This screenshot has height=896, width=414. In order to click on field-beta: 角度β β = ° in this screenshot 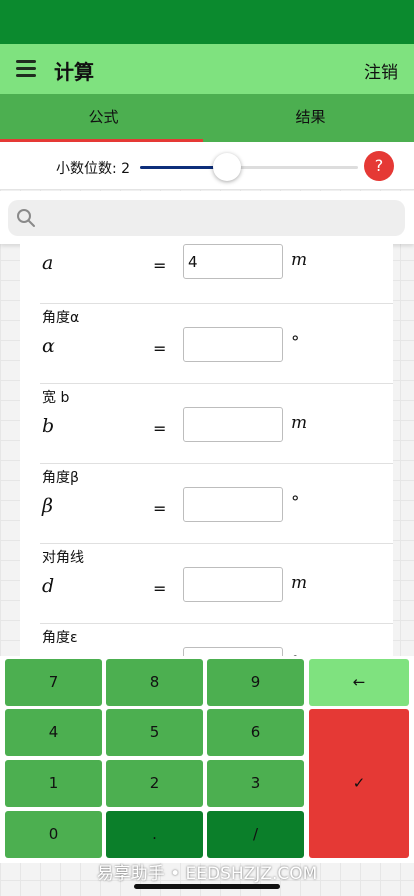, I will do `click(206, 503)`.